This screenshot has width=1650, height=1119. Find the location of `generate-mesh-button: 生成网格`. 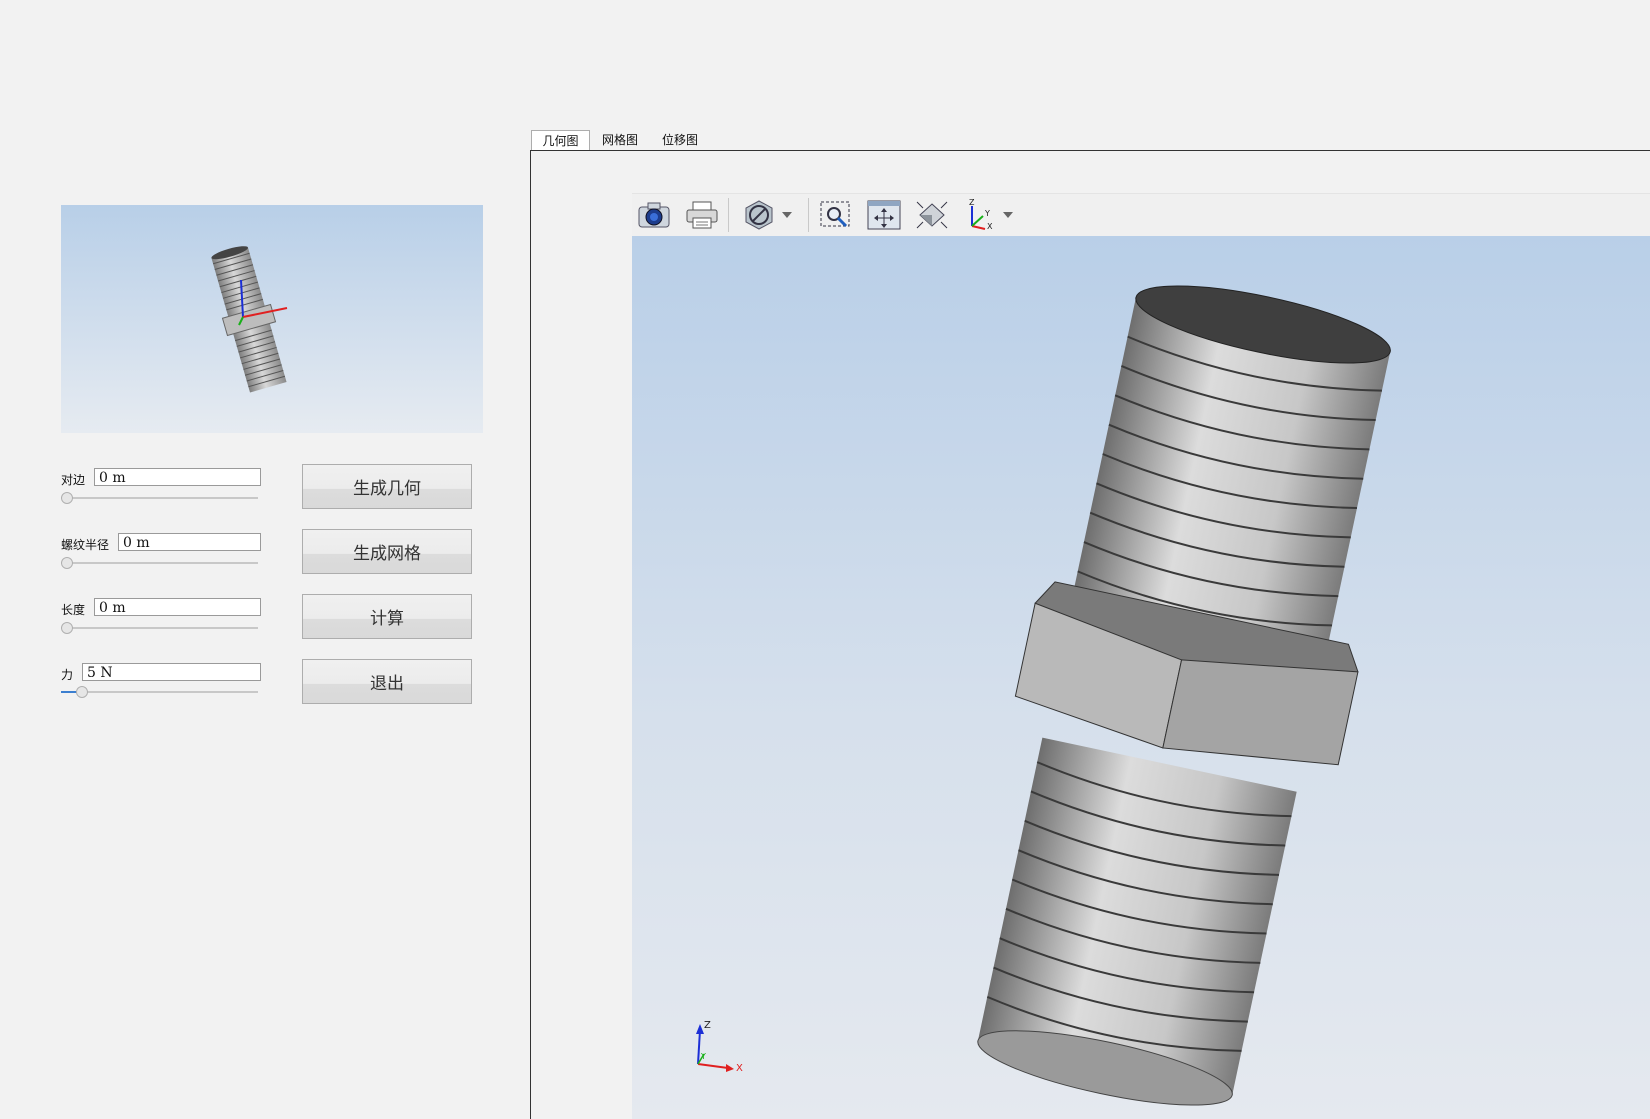

generate-mesh-button: 生成网格 is located at coordinates (387, 551).